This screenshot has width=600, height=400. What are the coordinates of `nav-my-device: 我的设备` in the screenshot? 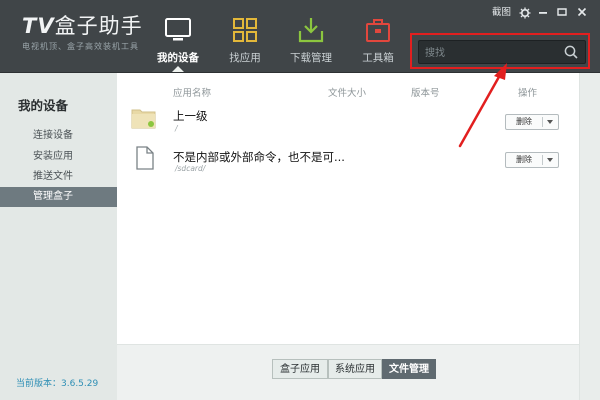 It's located at (178, 36).